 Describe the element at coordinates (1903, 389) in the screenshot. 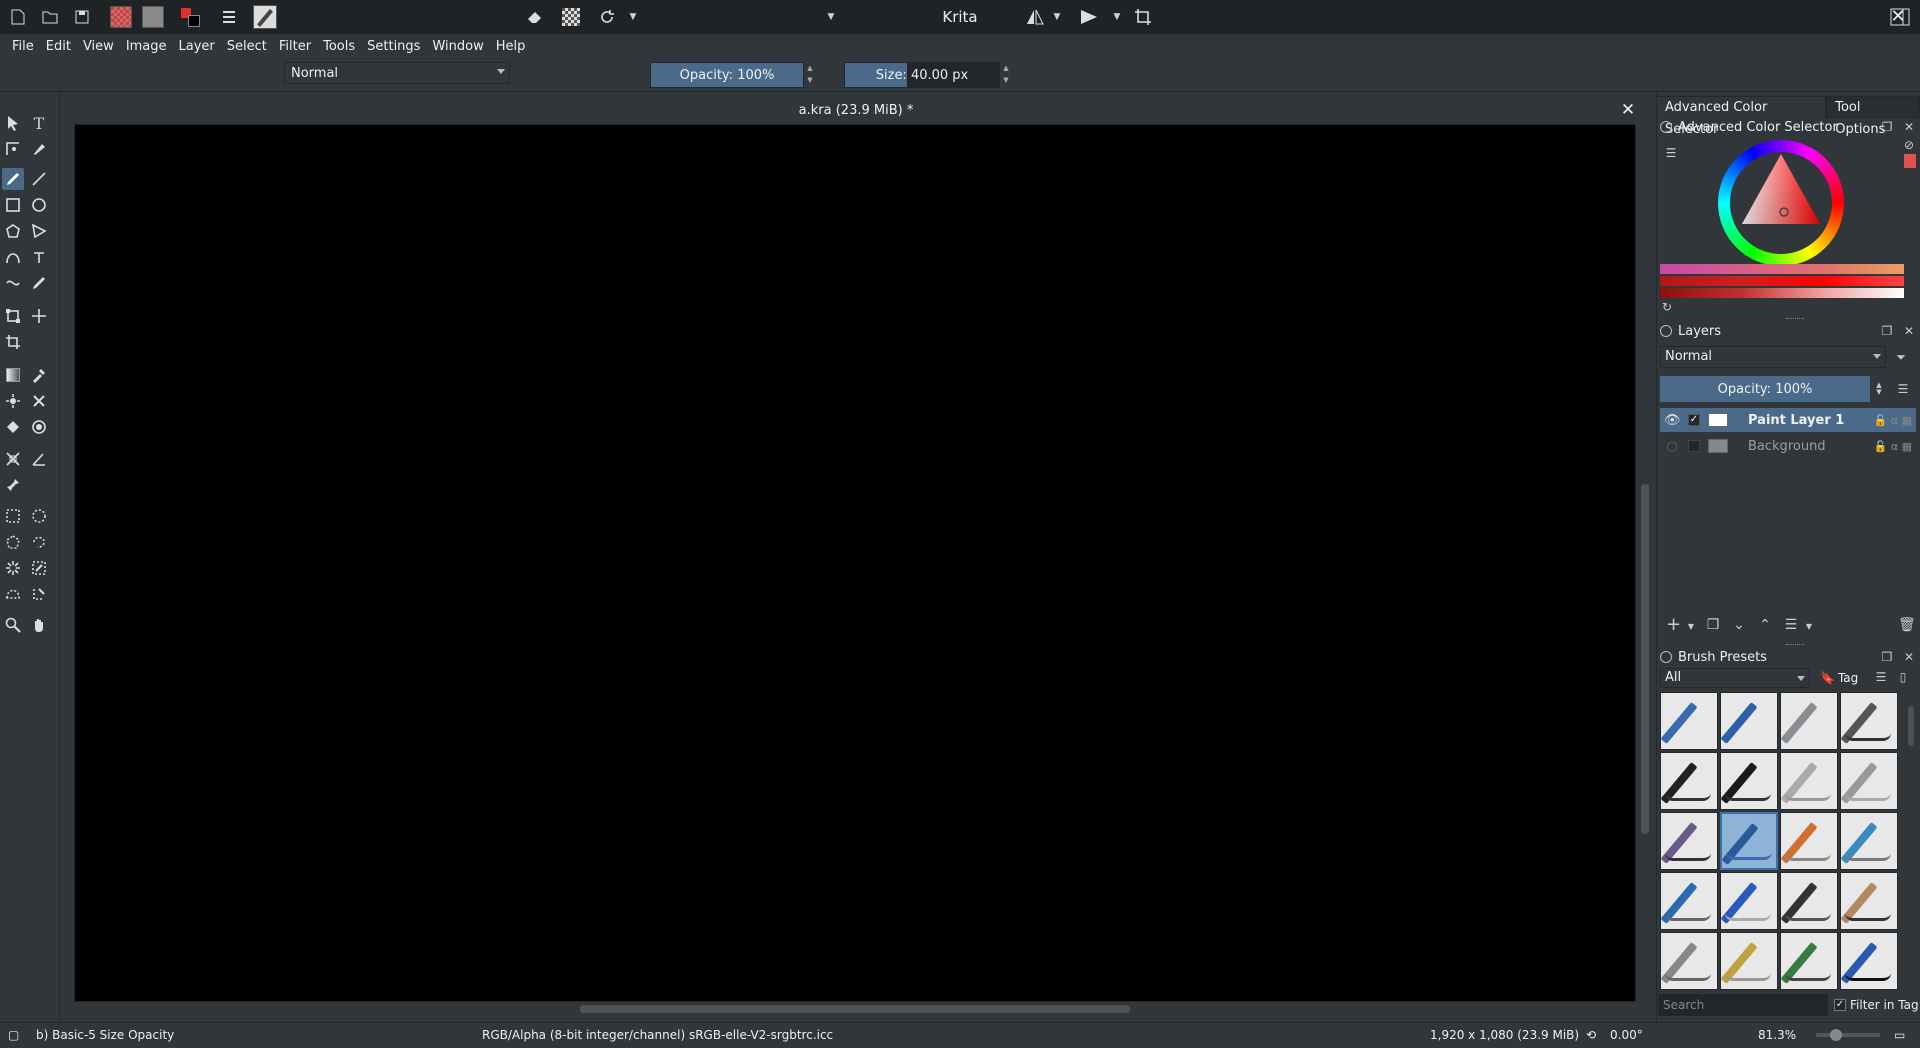

I see `layer-menu-icon: ☰` at that location.